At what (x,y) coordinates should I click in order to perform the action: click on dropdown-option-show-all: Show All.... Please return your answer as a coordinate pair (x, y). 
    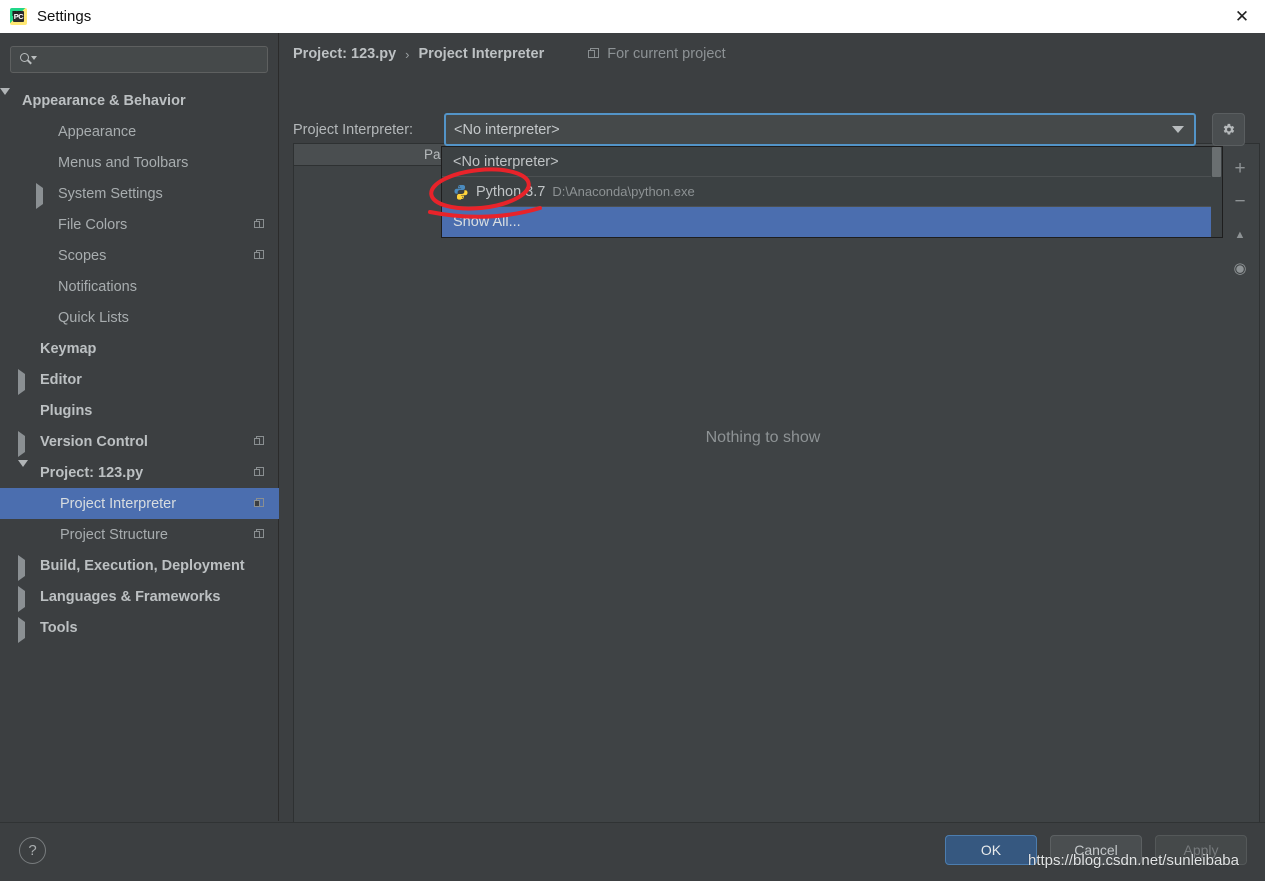
    Looking at the image, I should click on (832, 222).